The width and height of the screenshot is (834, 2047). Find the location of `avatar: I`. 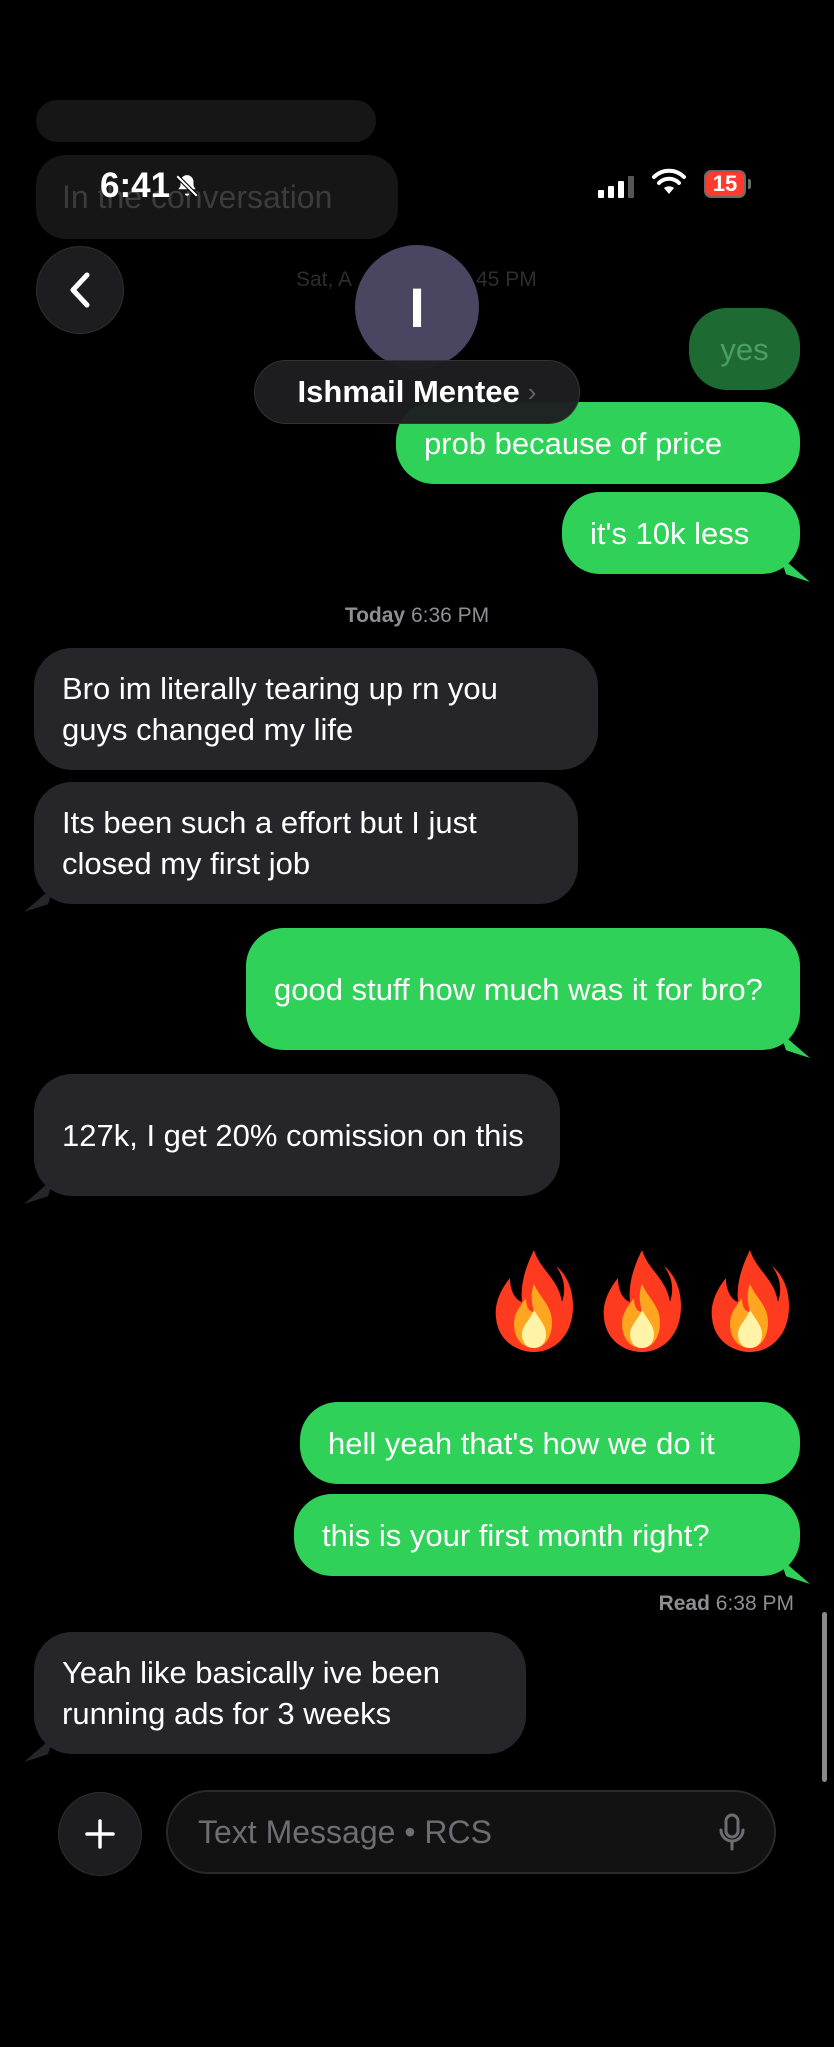

avatar: I is located at coordinates (417, 307).